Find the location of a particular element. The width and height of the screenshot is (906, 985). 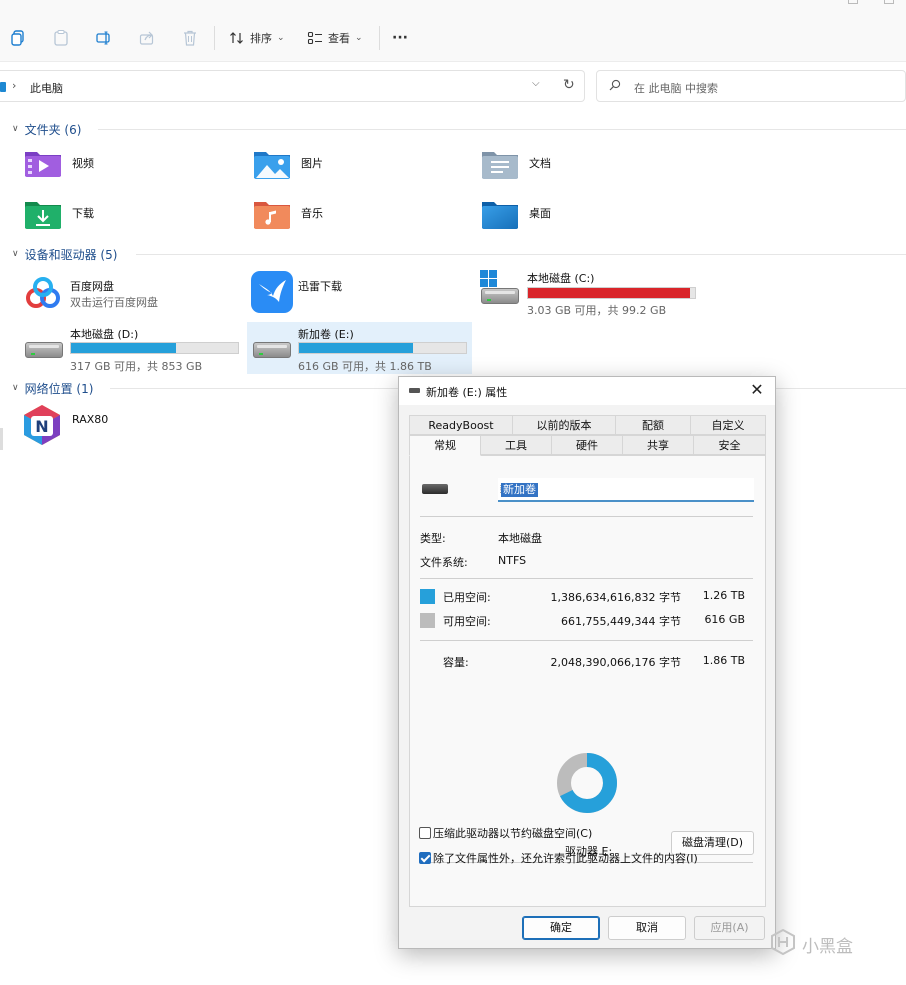

netgear-router-icon: N is located at coordinates (42, 426).